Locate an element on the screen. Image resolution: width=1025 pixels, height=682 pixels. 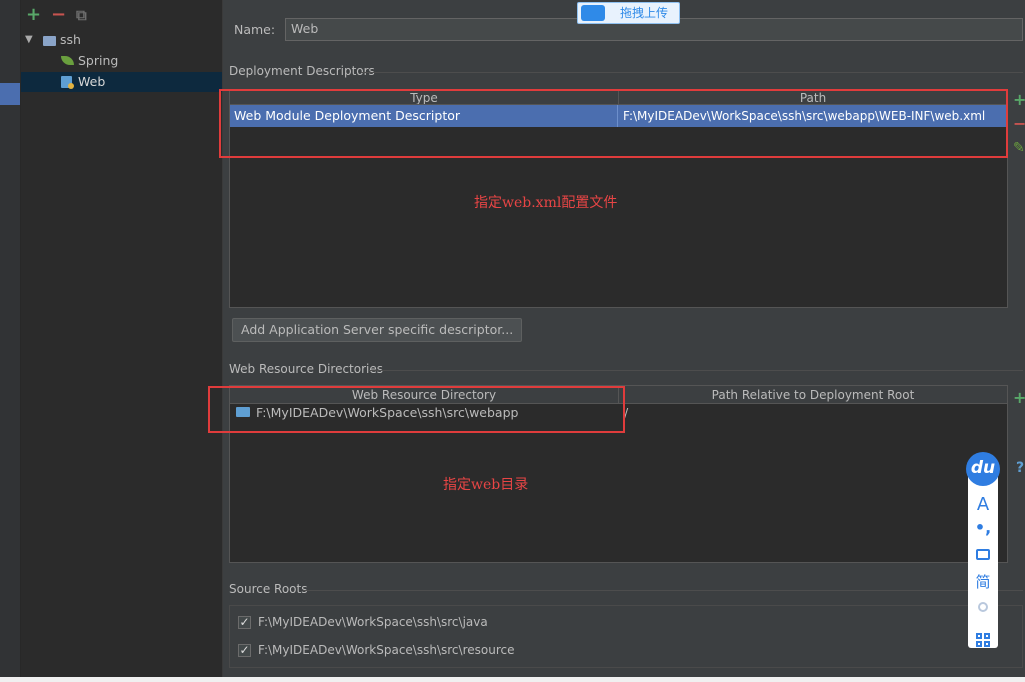
taskbar-edge is located at coordinates (512, 679).